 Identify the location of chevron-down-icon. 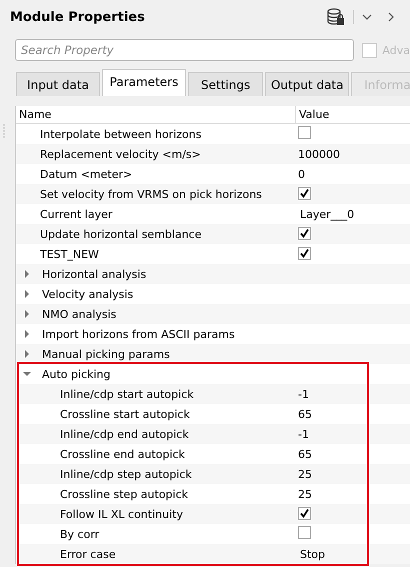
(367, 17).